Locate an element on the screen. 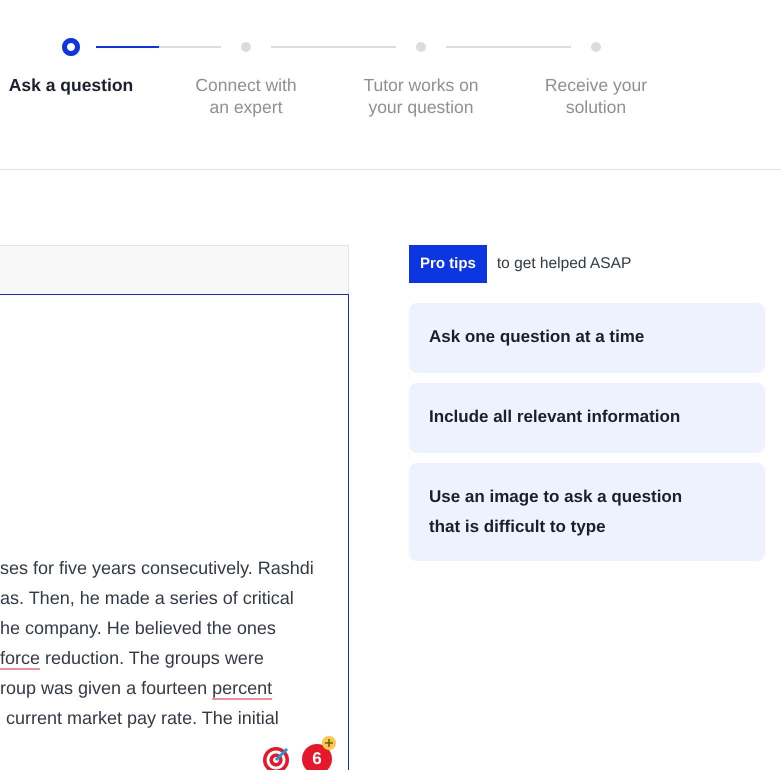 The height and width of the screenshot is (770, 781). step-label: Receive your solution is located at coordinates (596, 96).